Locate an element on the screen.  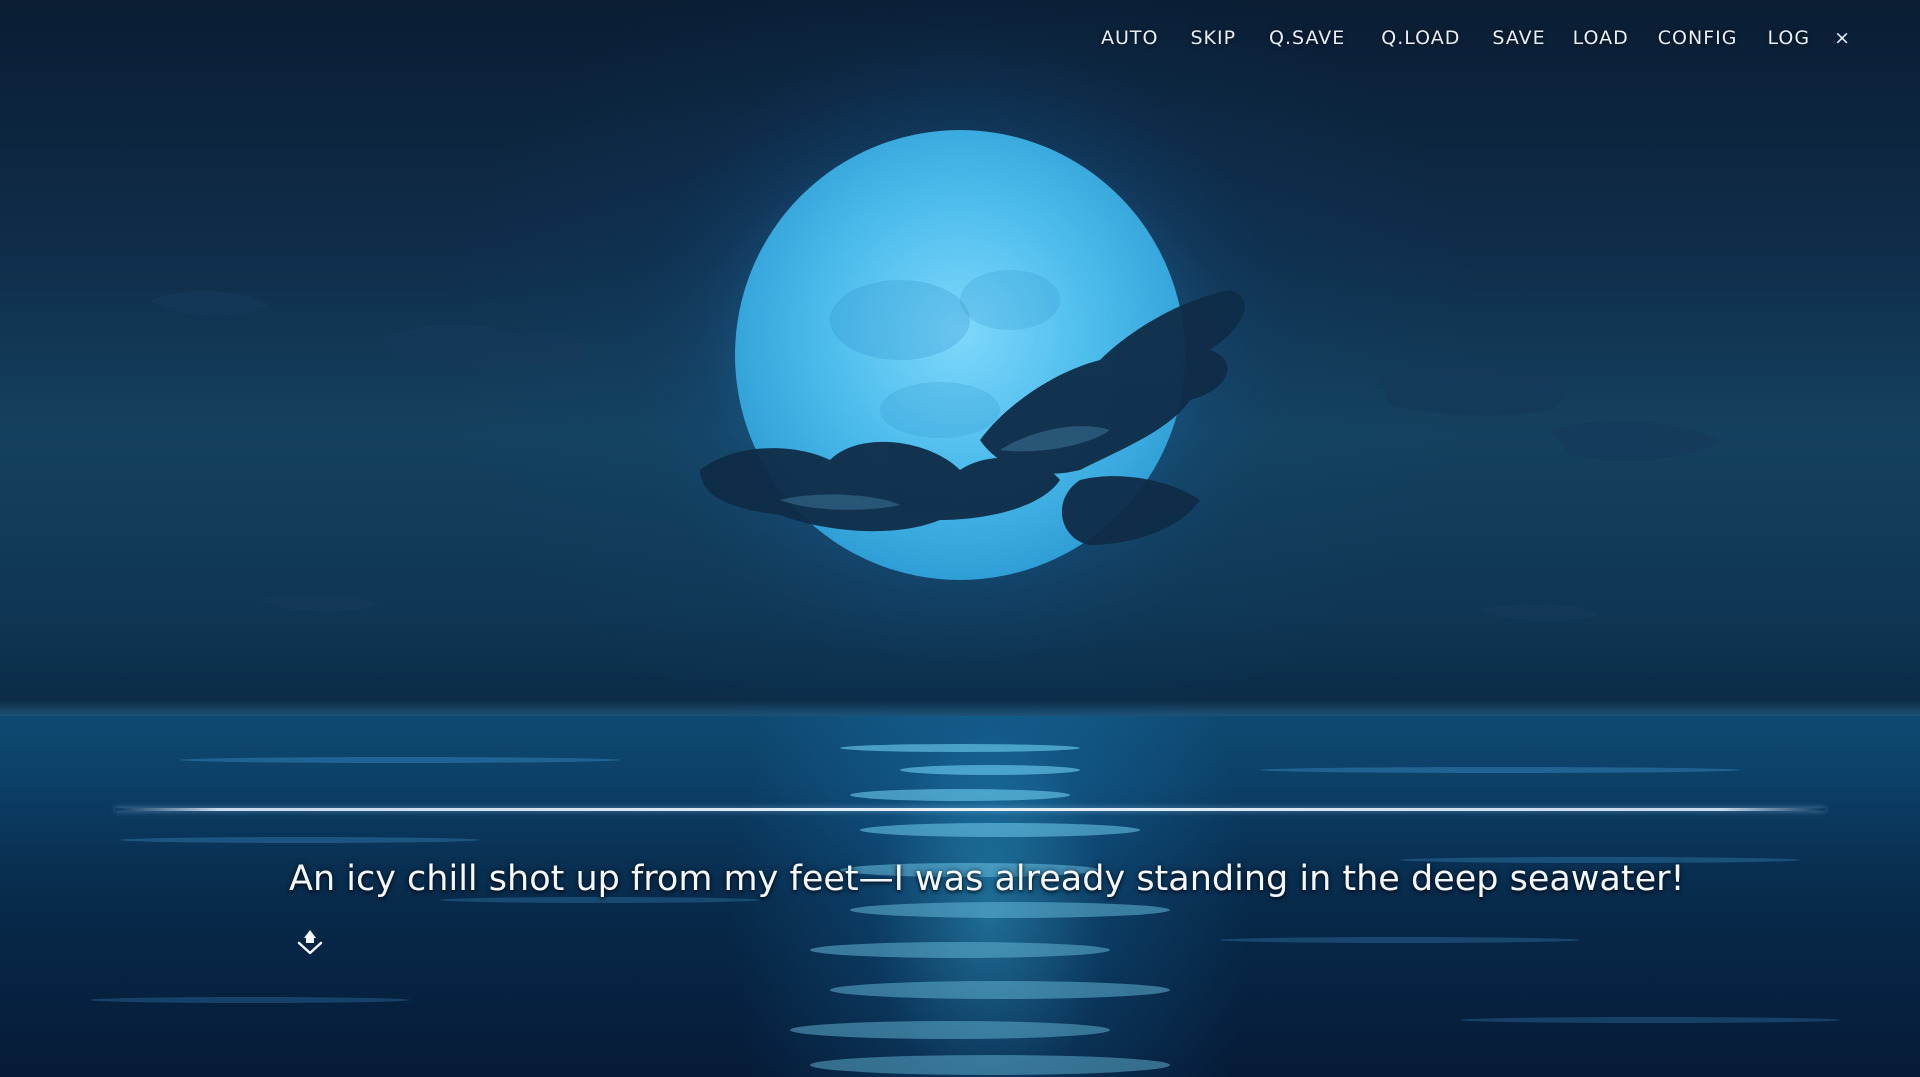
next-page-arrow-icon is located at coordinates (310, 942).